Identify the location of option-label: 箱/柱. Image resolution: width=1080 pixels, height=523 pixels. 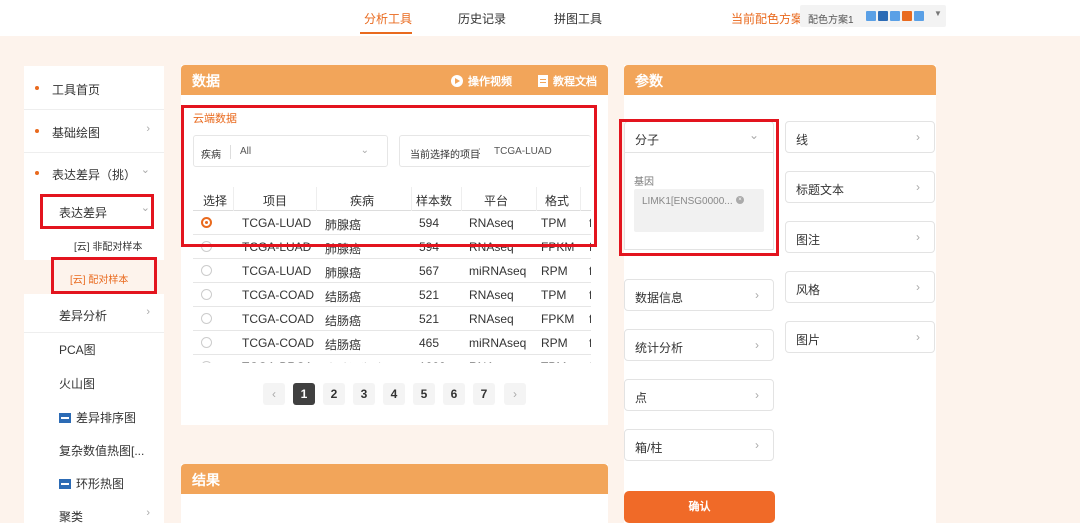
(649, 448).